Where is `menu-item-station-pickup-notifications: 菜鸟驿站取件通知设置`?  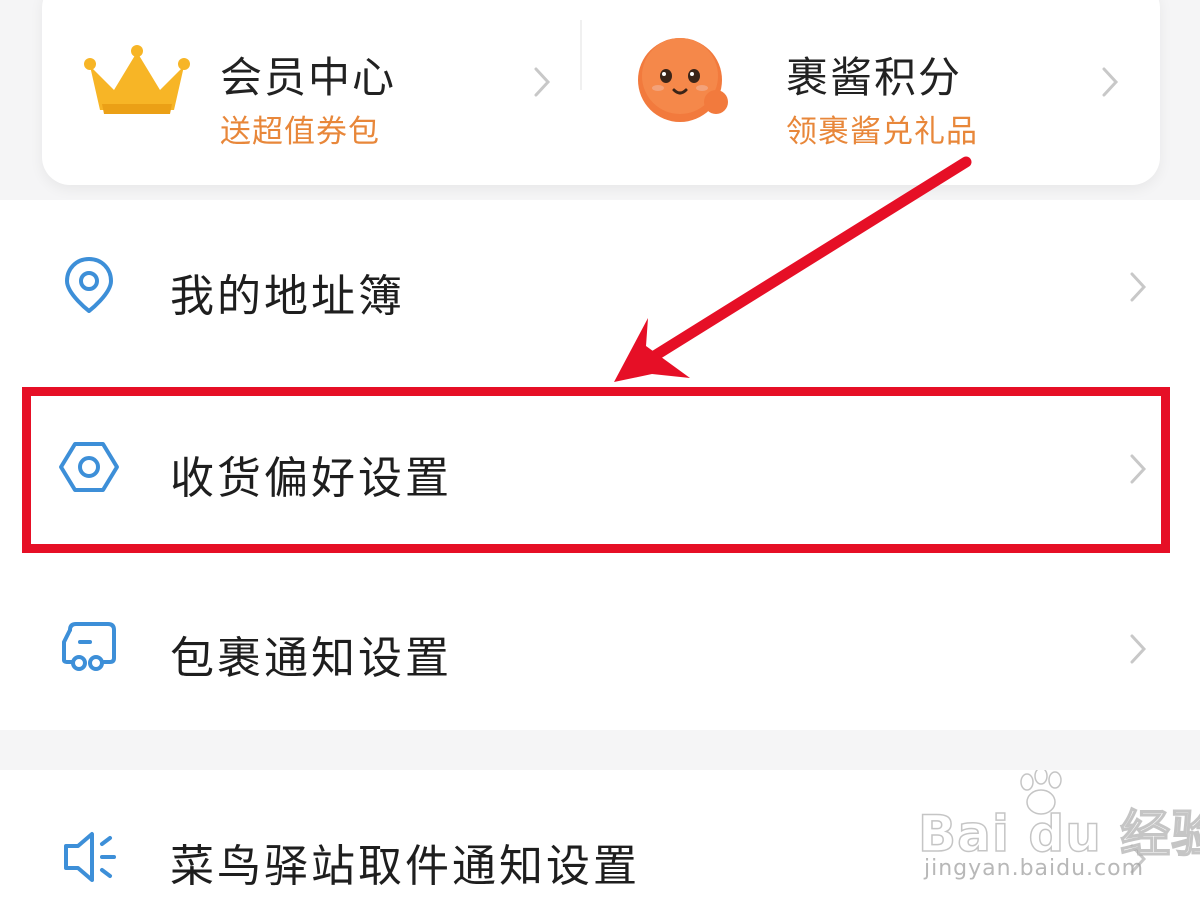 menu-item-station-pickup-notifications: 菜鸟驿站取件通知设置 is located at coordinates (600, 845).